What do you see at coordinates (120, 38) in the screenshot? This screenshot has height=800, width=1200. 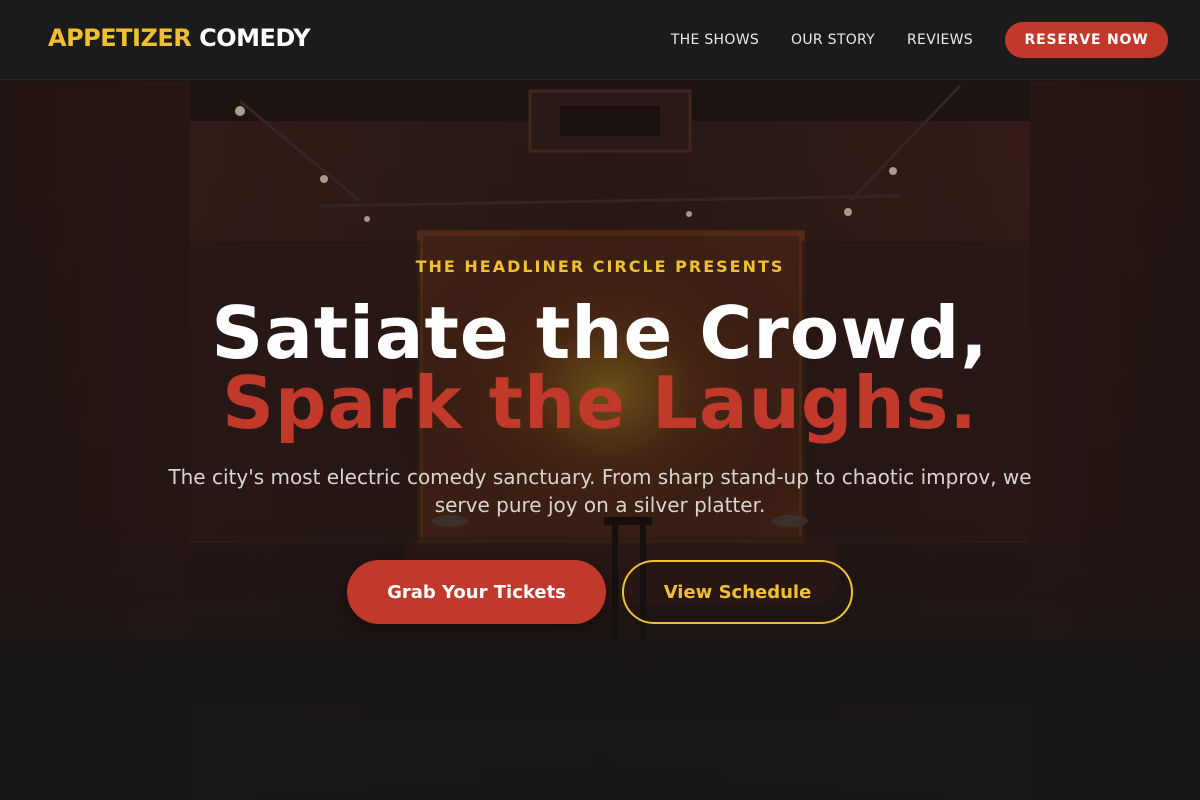 I see `logo-word-appetizer: APPETIZER` at bounding box center [120, 38].